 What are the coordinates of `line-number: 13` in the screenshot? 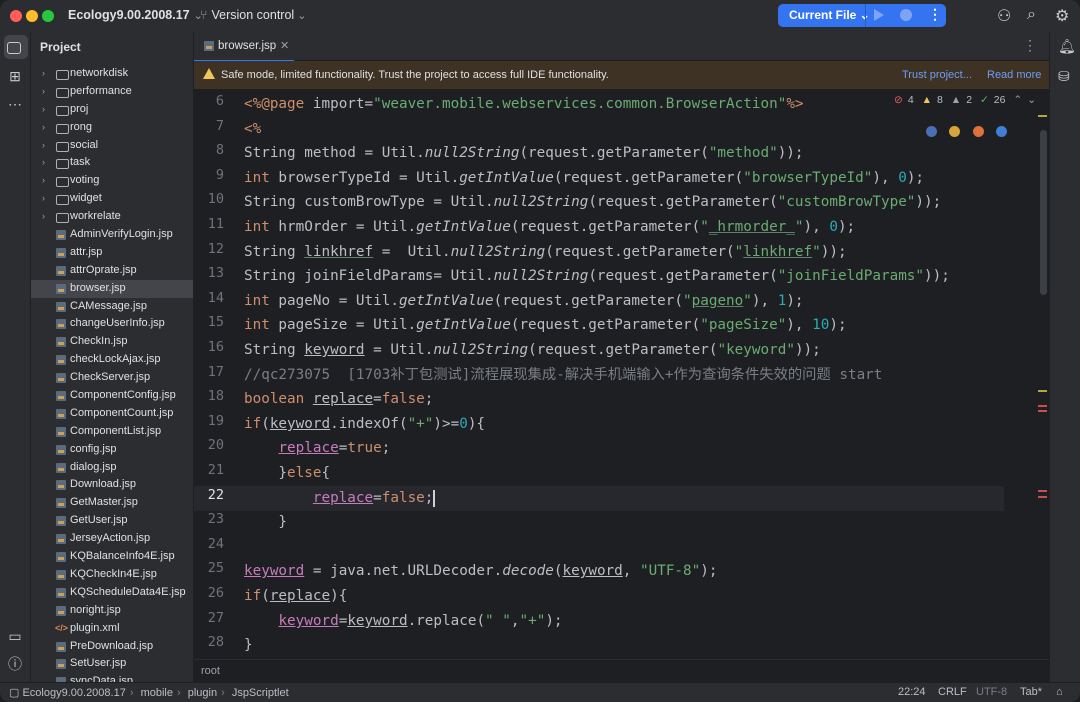 It's located at (215, 273).